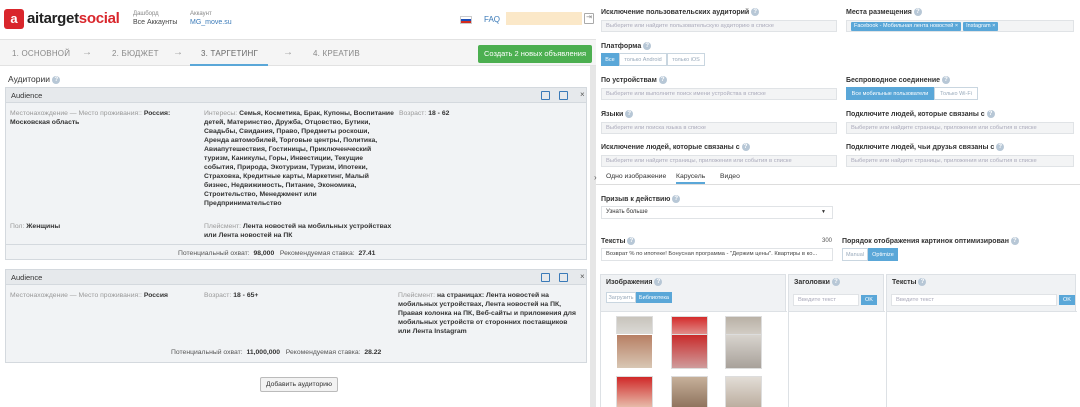  I want to click on step-targeting: 3. ТАРГЕТИНГ, so click(229, 53).